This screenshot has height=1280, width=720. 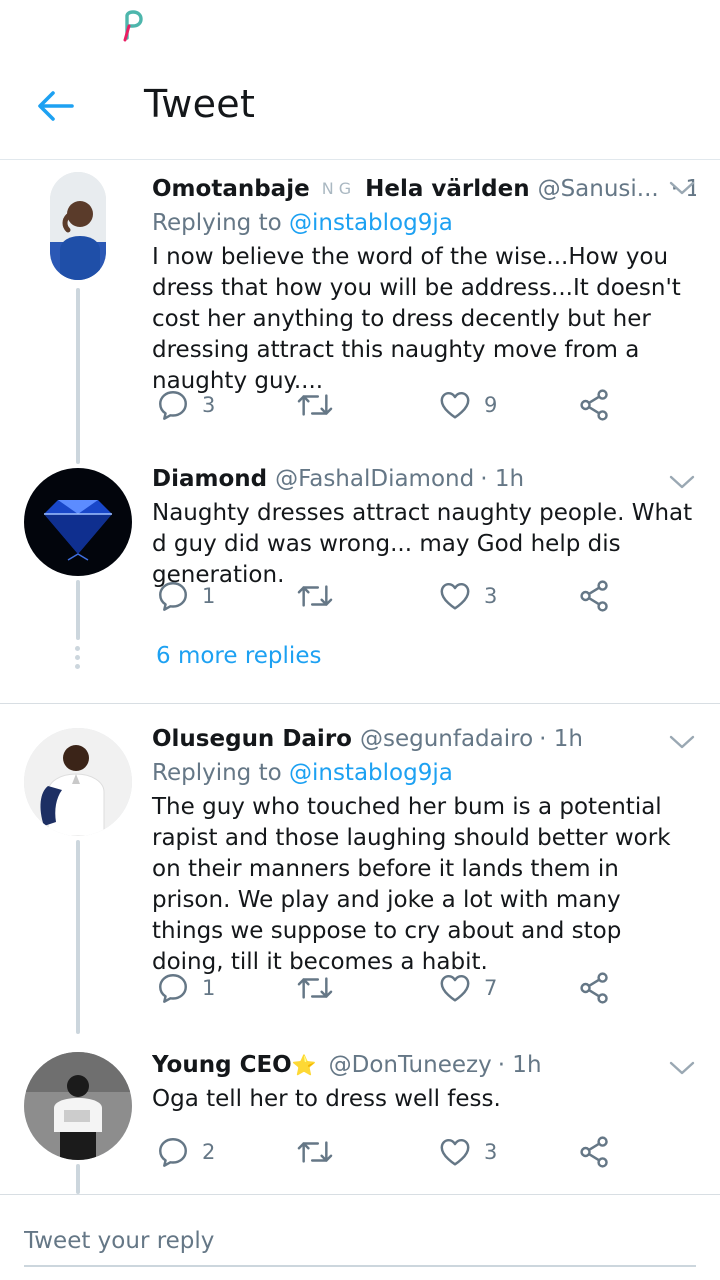 What do you see at coordinates (209, 479) in the screenshot?
I see `display-name: Diamond` at bounding box center [209, 479].